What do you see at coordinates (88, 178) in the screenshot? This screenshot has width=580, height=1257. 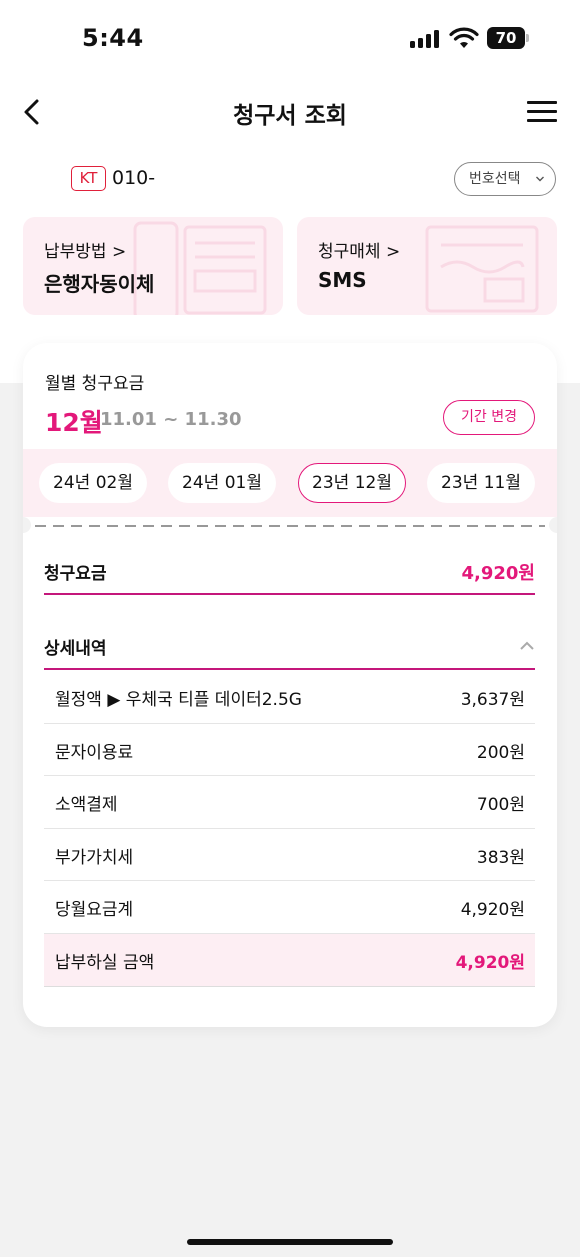 I see `carrier-badge: KT` at bounding box center [88, 178].